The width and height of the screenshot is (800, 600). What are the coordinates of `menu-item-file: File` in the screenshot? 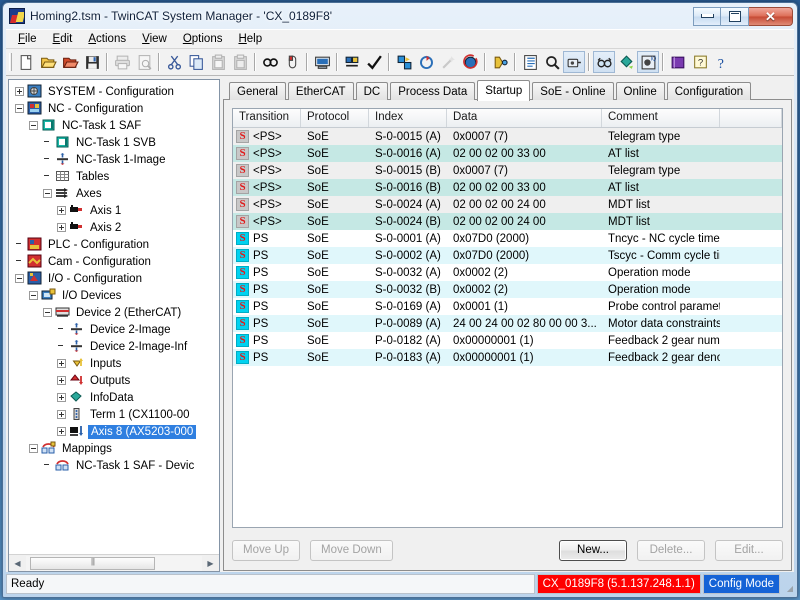 It's located at (27, 39).